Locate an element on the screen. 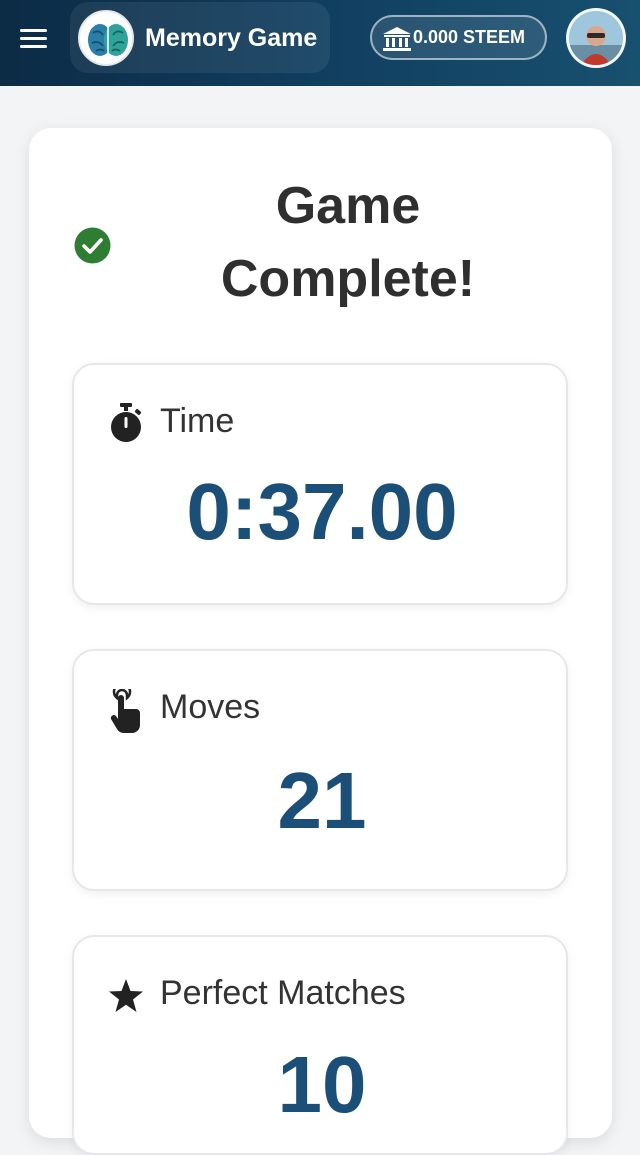 The image size is (640, 1155). bank-icon is located at coordinates (397, 39).